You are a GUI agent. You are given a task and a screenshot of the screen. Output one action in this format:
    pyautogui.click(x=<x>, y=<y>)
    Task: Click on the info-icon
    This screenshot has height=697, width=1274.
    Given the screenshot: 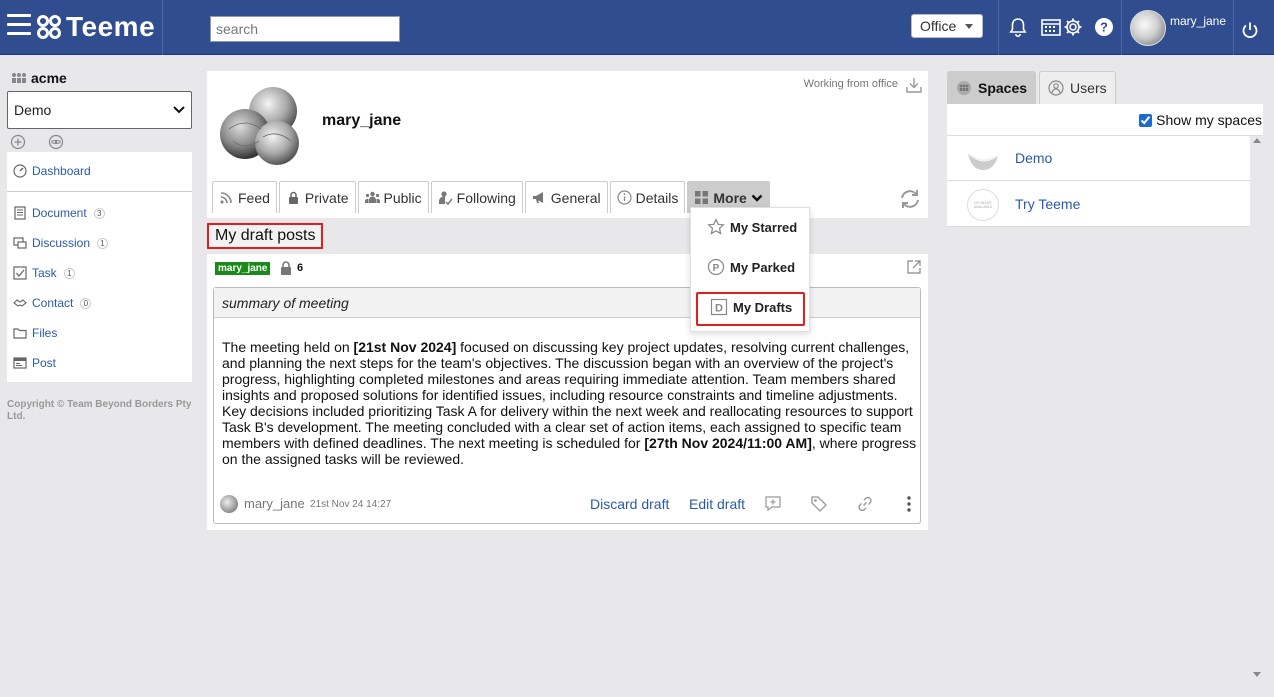 What is the action you would take?
    pyautogui.click(x=624, y=197)
    